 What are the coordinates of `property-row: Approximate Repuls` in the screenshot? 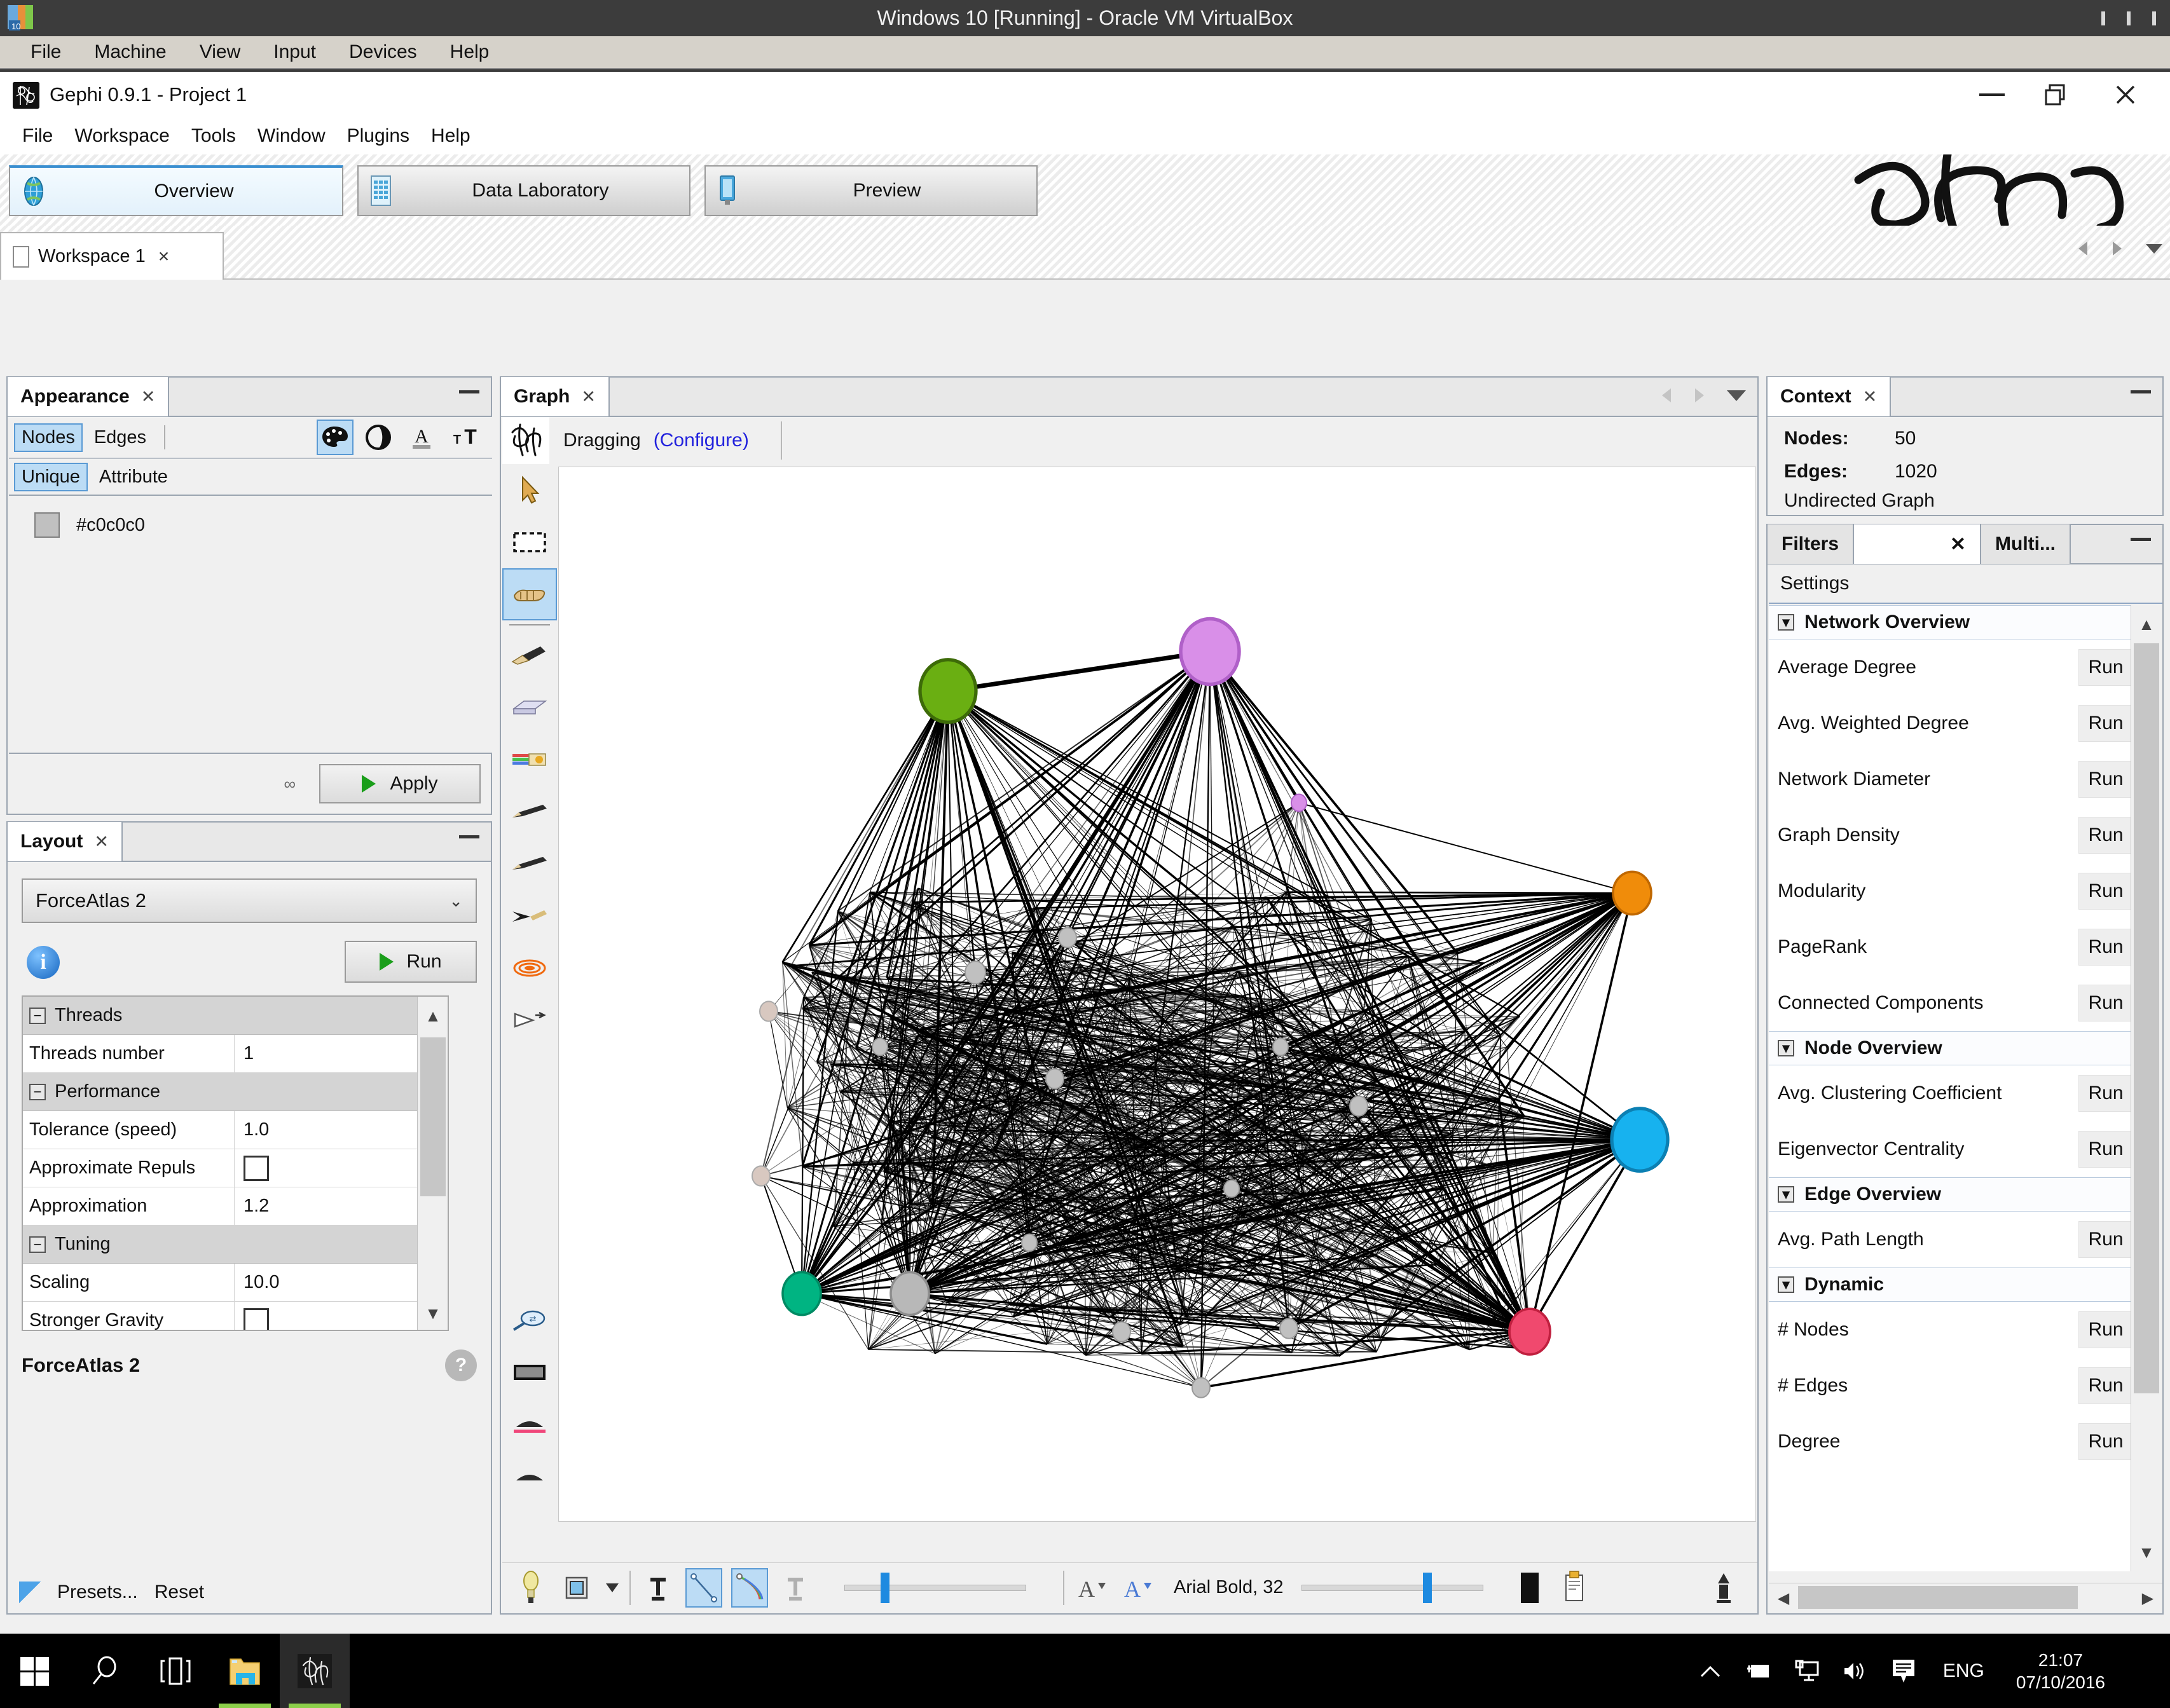 It's located at (235, 1168).